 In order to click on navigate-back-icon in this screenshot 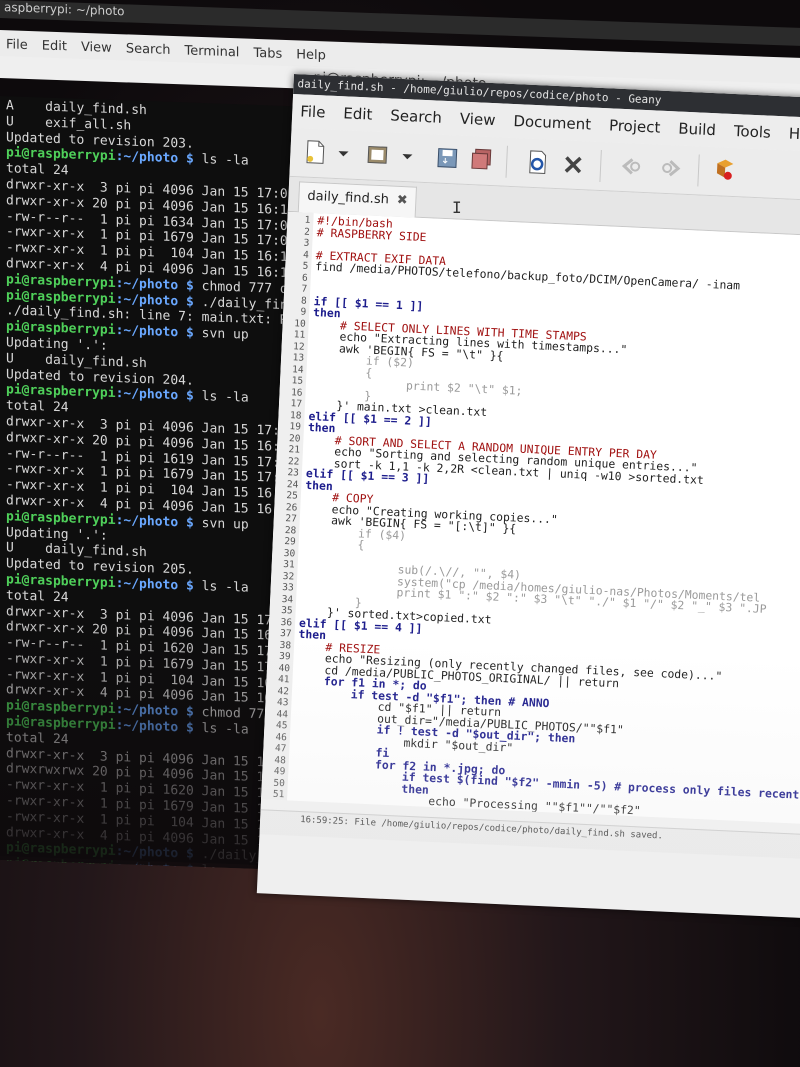, I will do `click(631, 166)`.